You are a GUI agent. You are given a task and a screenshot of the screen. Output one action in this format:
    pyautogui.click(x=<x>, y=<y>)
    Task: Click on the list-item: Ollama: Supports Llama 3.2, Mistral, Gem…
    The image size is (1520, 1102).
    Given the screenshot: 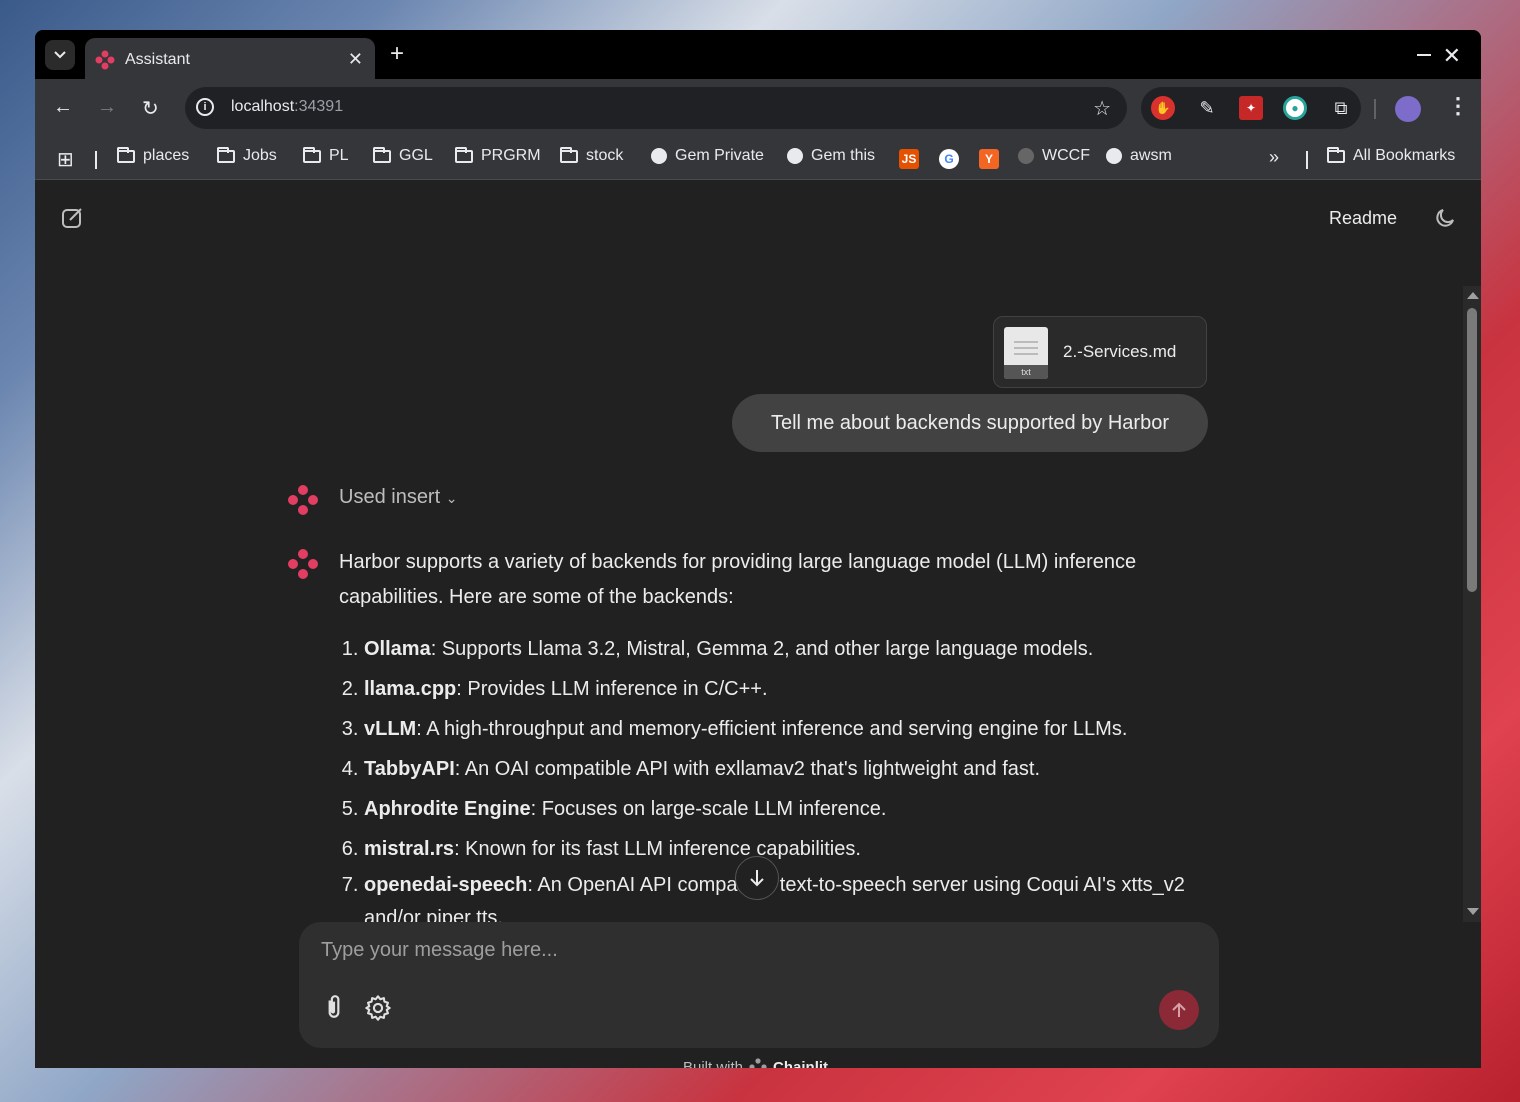 What is the action you would take?
    pyautogui.click(x=791, y=649)
    